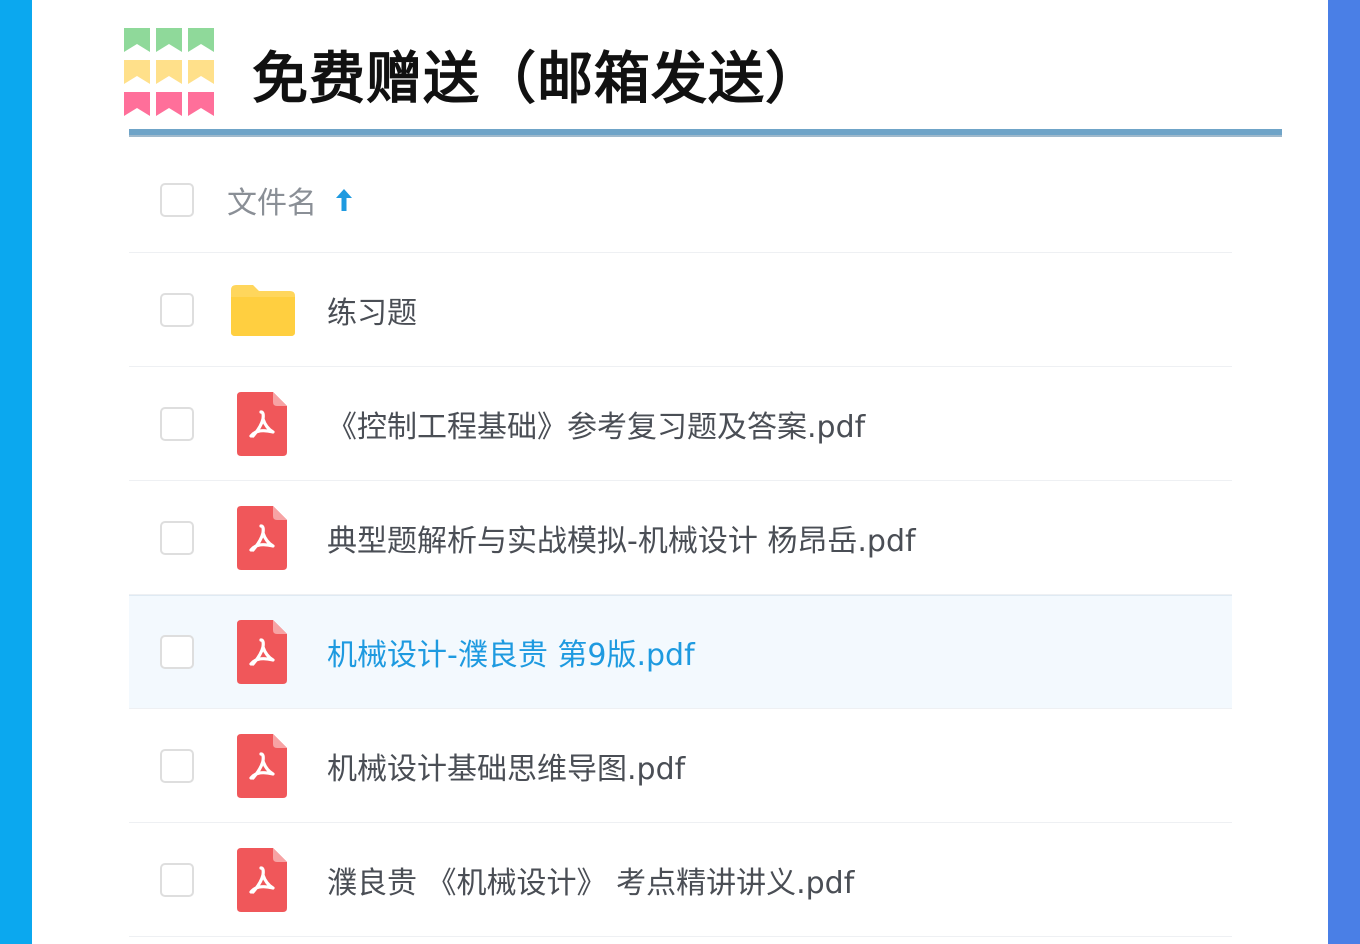 The width and height of the screenshot is (1360, 944). I want to click on folder-icon, so click(263, 310).